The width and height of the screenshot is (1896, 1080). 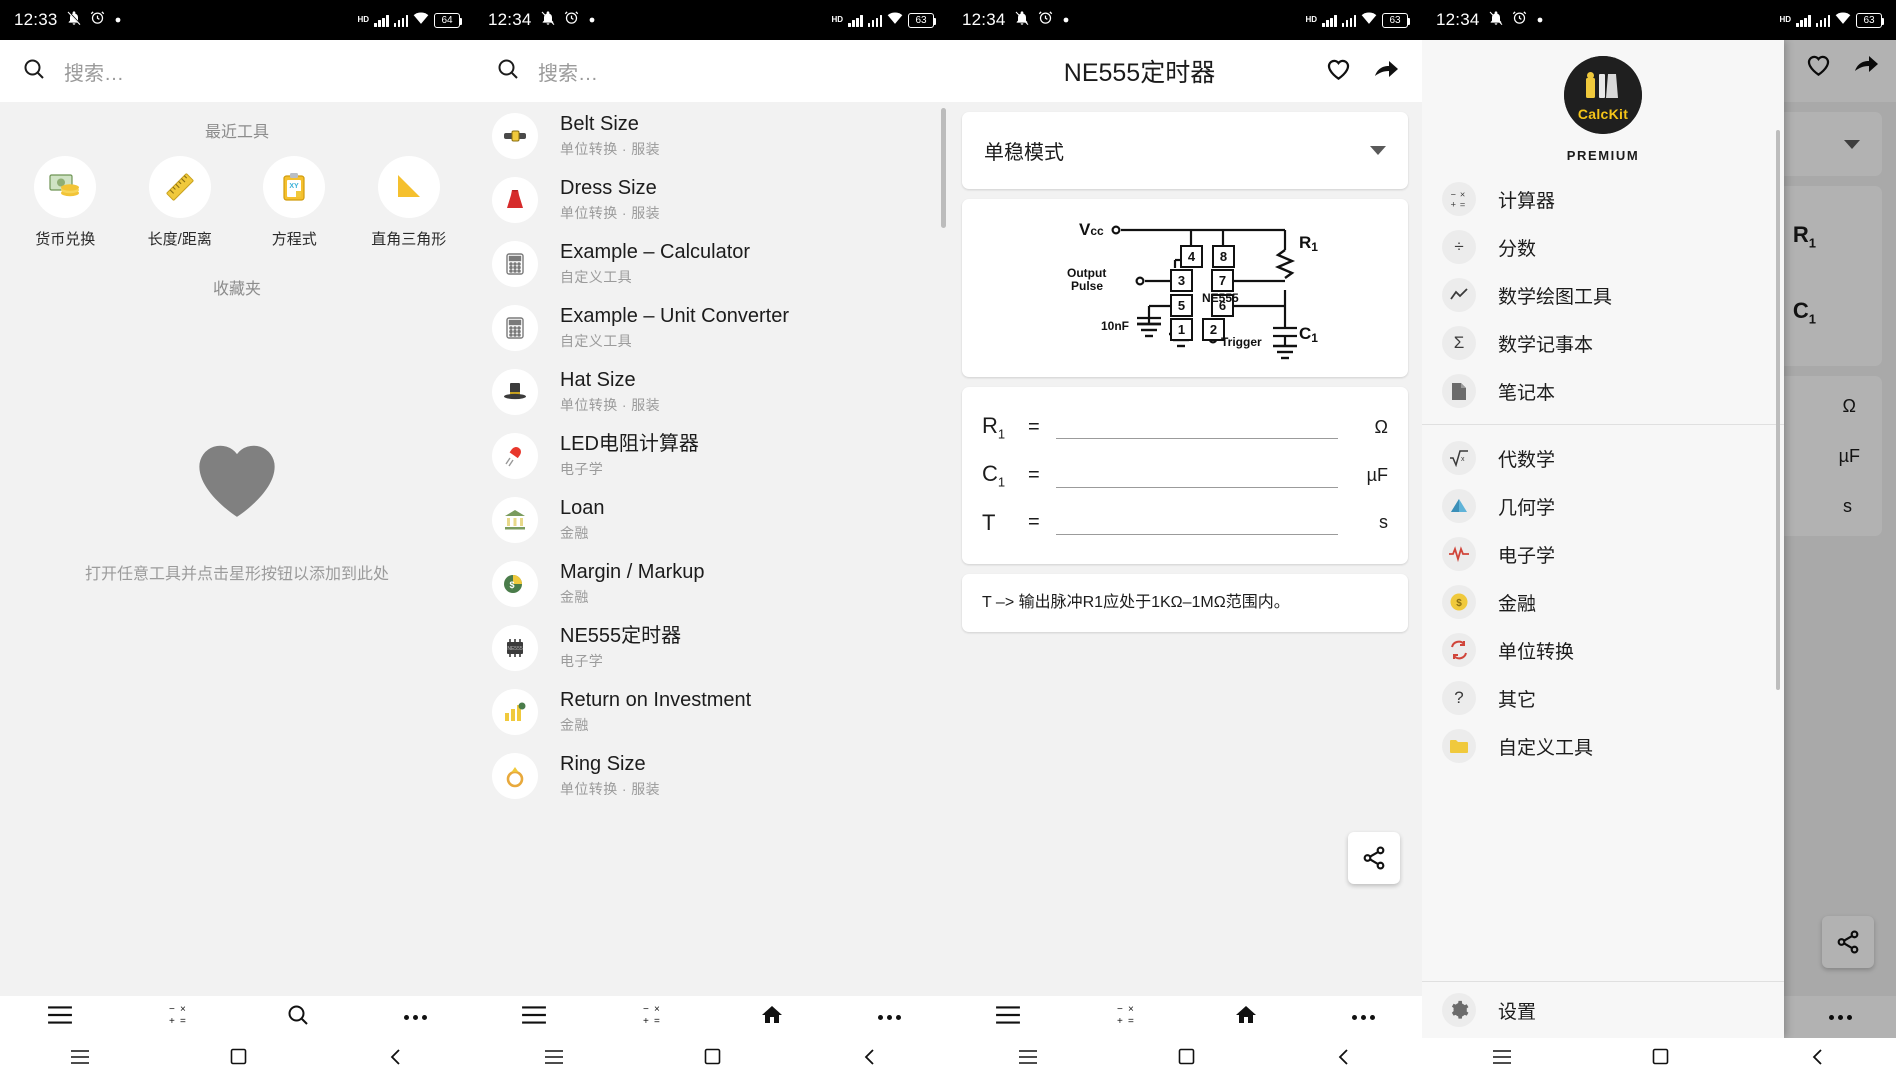 I want to click on drawer-item-label: 其它, so click(x=1517, y=700).